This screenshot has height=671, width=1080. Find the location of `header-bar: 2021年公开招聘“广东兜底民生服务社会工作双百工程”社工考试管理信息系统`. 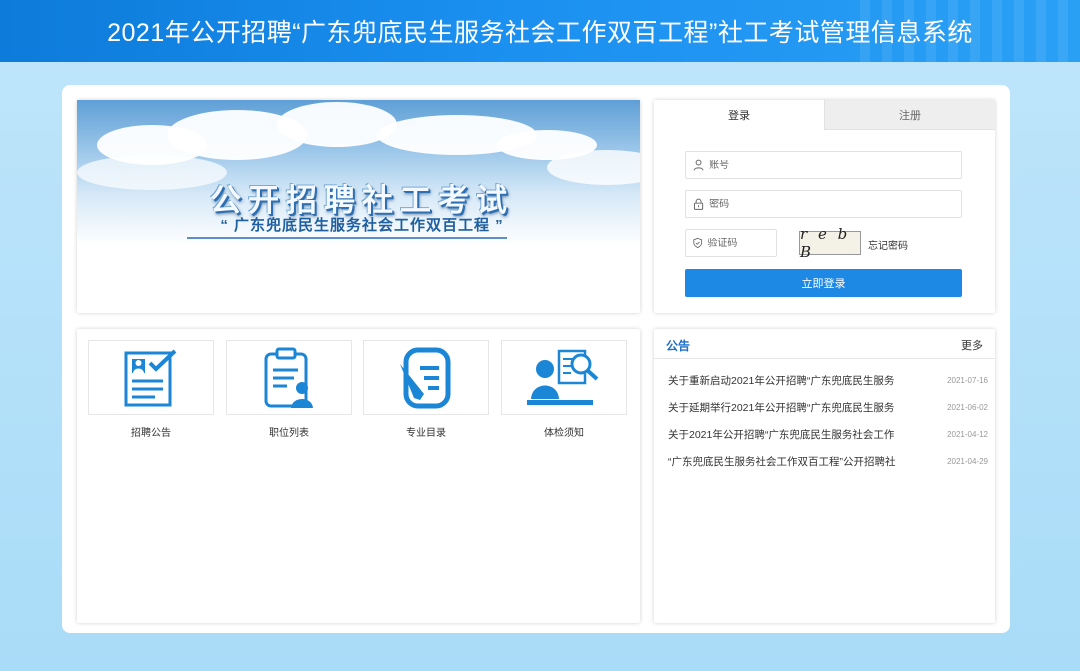

header-bar: 2021年公开招聘“广东兜底民生服务社会工作双百工程”社工考试管理信息系统 is located at coordinates (540, 31).